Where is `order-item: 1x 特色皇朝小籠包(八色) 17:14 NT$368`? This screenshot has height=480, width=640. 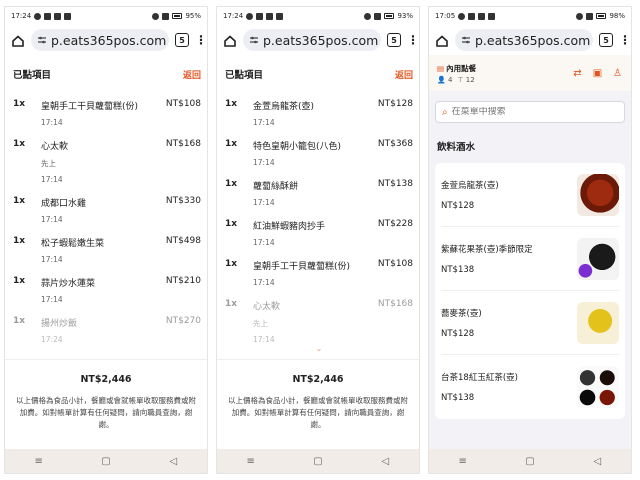
order-item: 1x 特色皇朝小籠包(八色) 17:14 NT$368 is located at coordinates (319, 153).